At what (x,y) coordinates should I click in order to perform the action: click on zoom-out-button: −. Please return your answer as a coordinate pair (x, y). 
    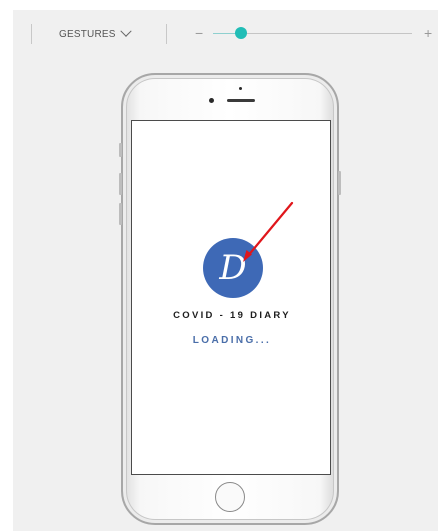
    Looking at the image, I should click on (199, 33).